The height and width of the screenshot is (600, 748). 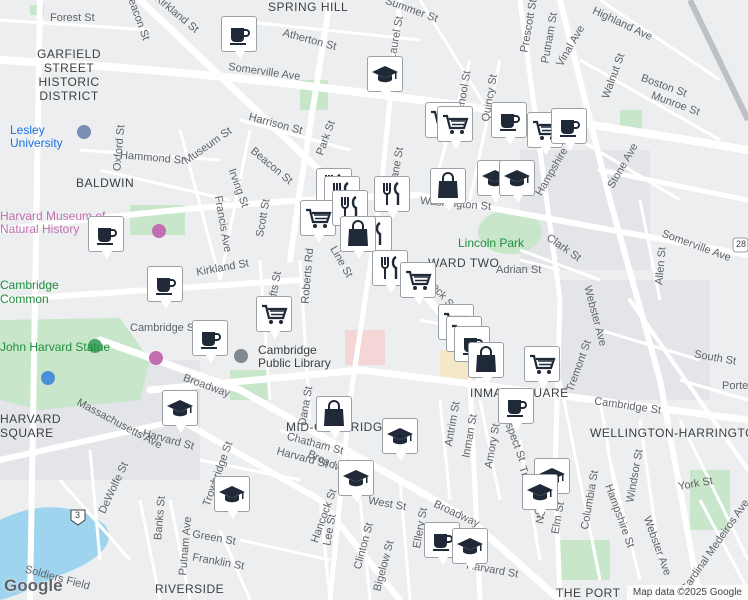 I want to click on library-label: Cambridge Public Library, so click(x=303, y=357).